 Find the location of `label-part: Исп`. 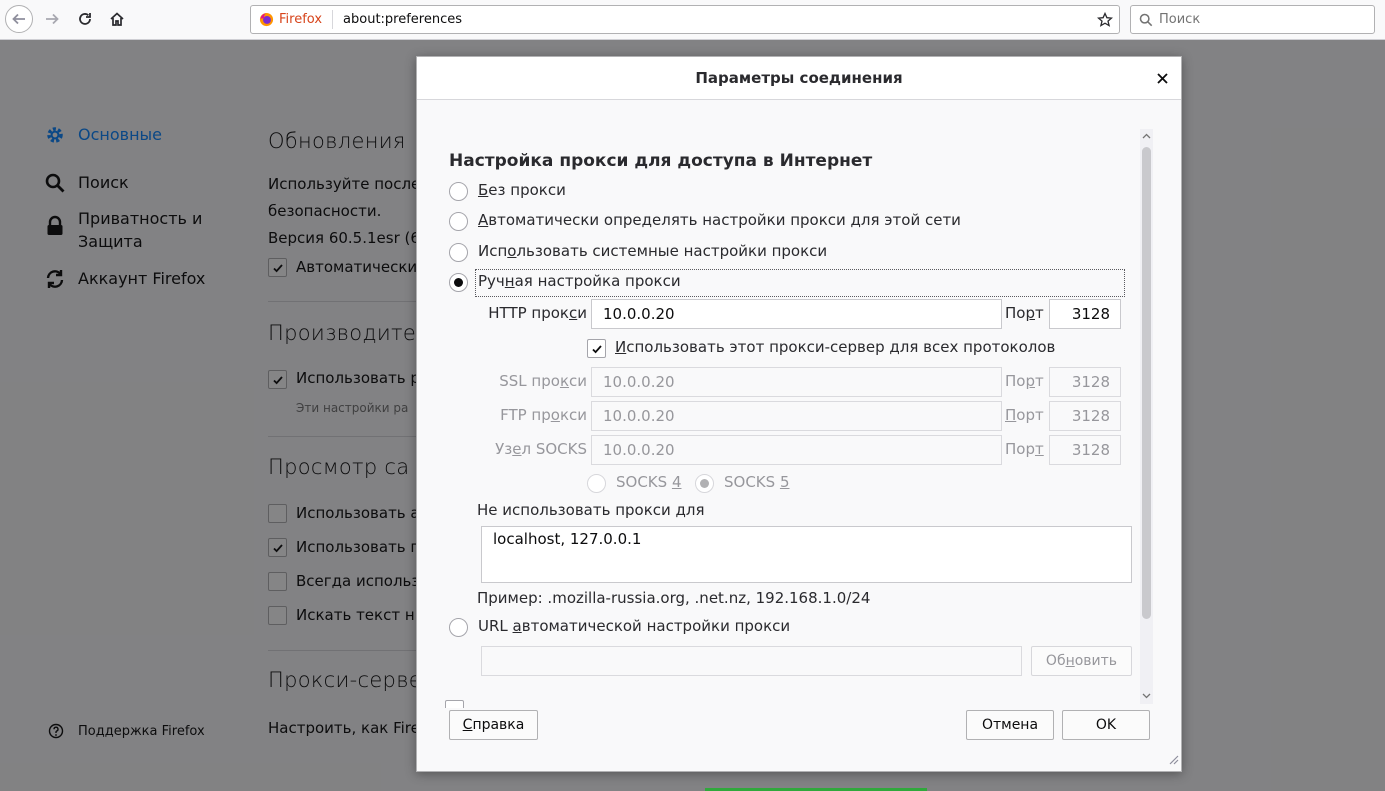

label-part: Исп is located at coordinates (493, 251).